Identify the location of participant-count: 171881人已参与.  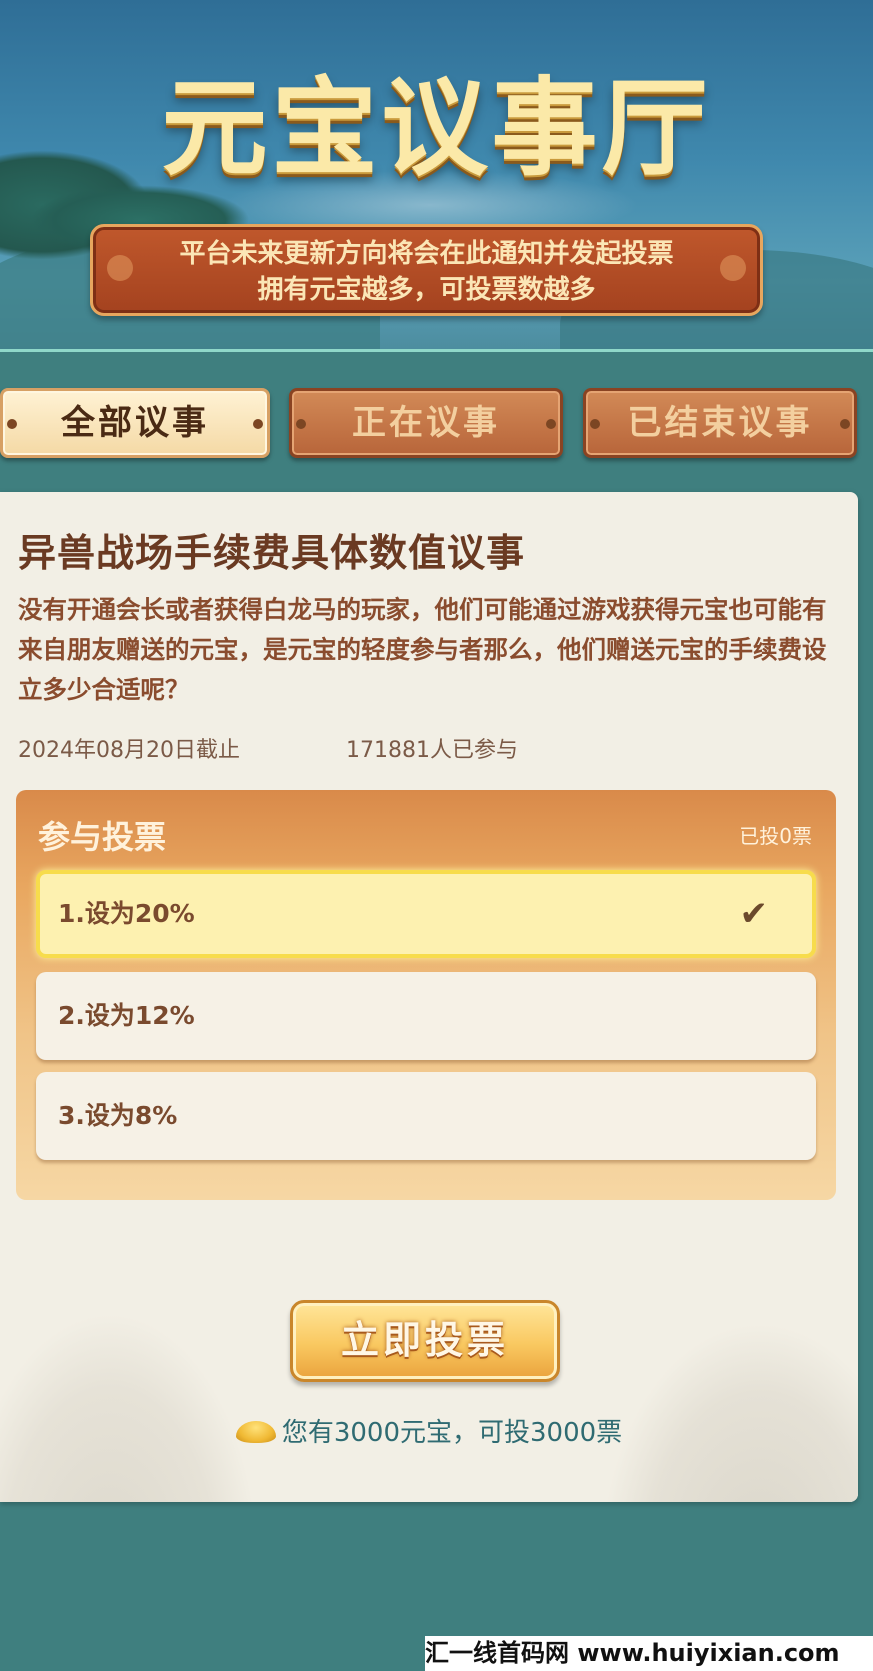
(432, 750).